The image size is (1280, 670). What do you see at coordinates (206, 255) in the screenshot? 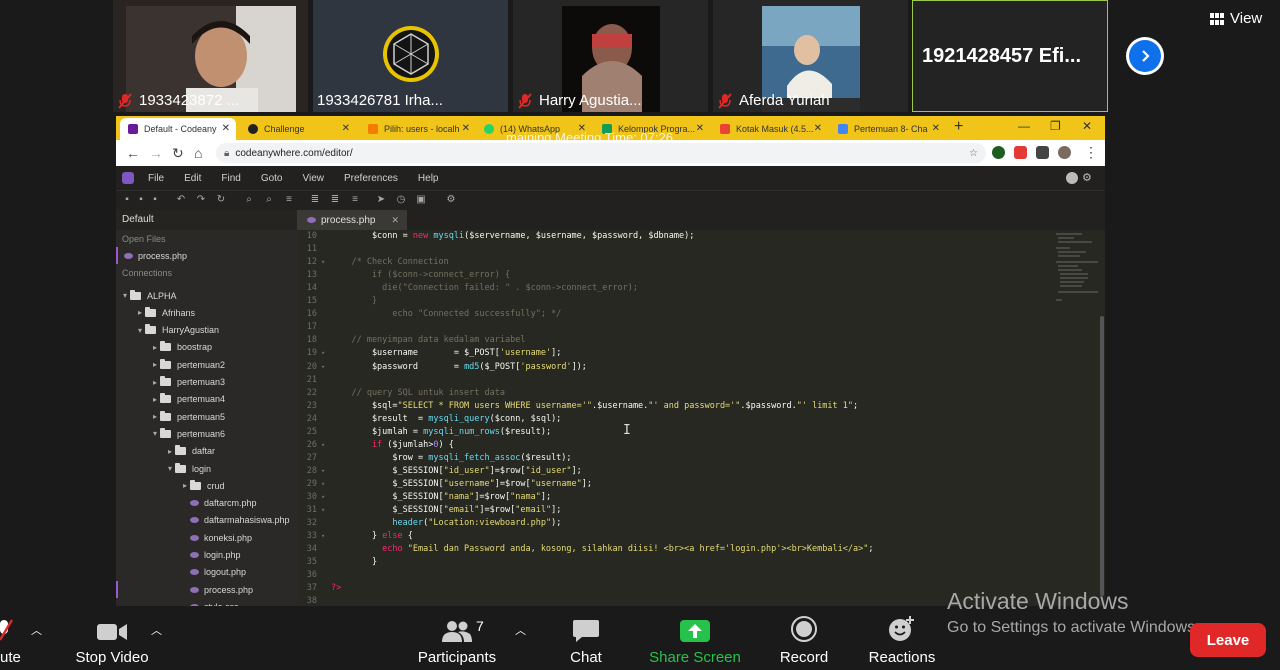
I see `open-file-item: process.php` at bounding box center [206, 255].